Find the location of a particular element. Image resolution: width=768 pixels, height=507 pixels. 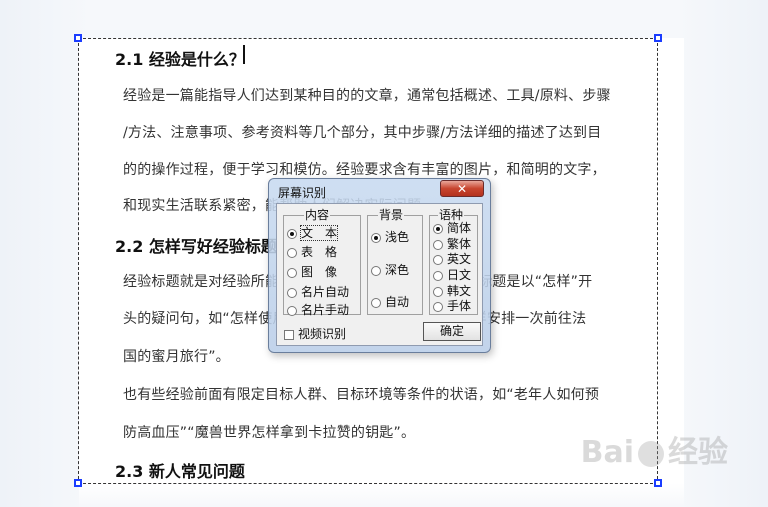

radio-content-image: 图 像 is located at coordinates (312, 272).